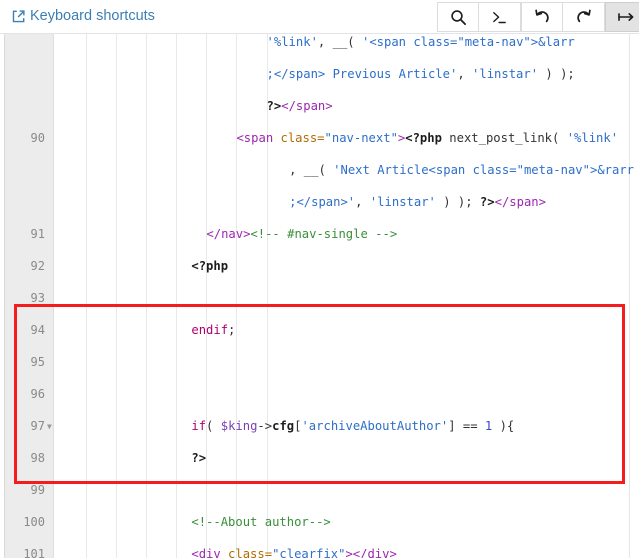  I want to click on token-var: $king, so click(239, 426).